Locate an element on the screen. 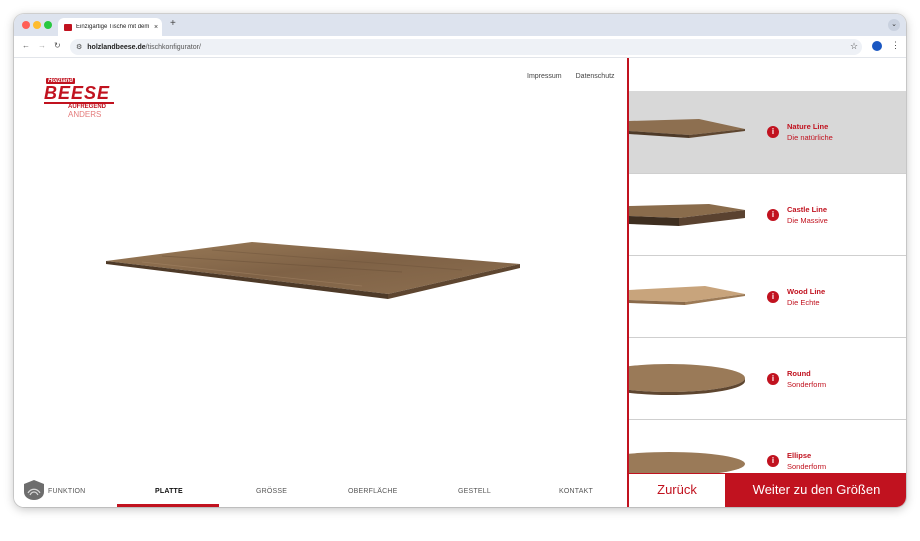  browser-tab: Einzigartige Tische mit dem T × is located at coordinates (110, 27).